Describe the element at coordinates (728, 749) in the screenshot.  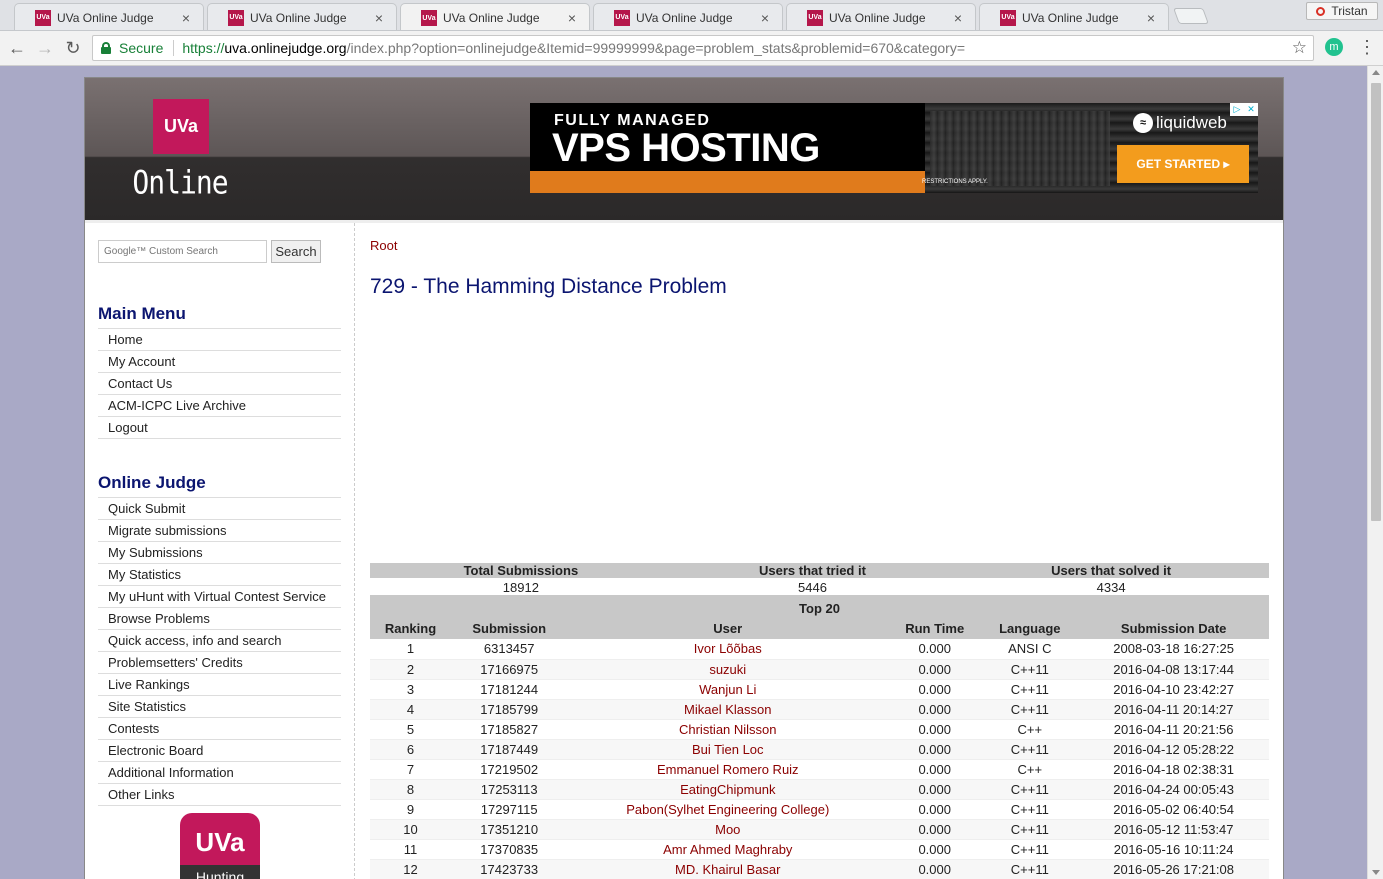
I see `user-link: Bui Tien Loc` at that location.